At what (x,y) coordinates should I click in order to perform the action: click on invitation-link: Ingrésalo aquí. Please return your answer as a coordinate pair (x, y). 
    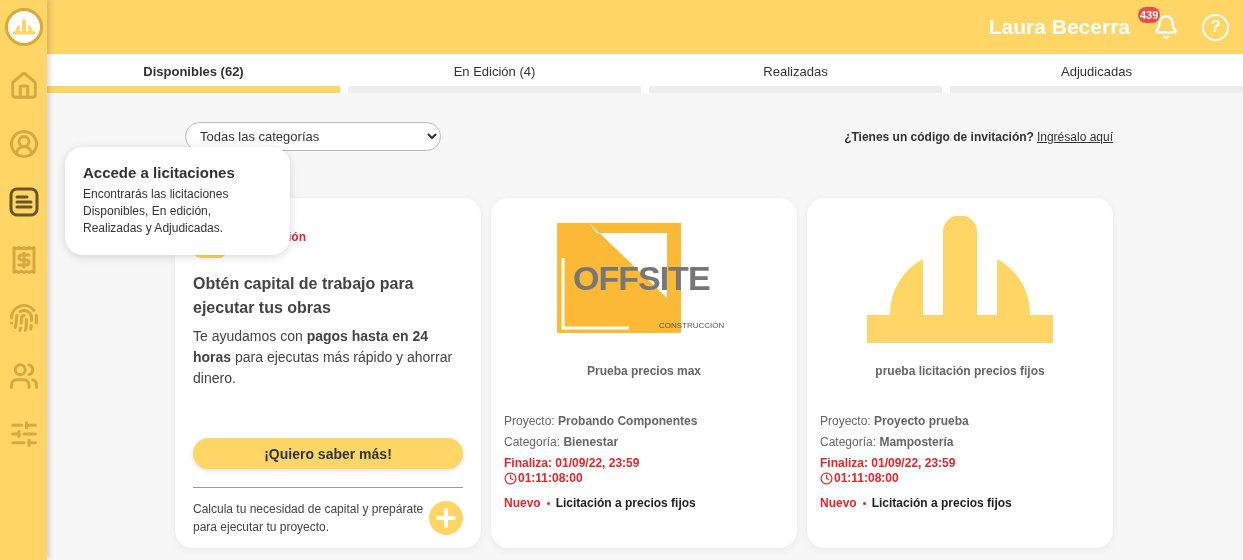
    Looking at the image, I should click on (1074, 136).